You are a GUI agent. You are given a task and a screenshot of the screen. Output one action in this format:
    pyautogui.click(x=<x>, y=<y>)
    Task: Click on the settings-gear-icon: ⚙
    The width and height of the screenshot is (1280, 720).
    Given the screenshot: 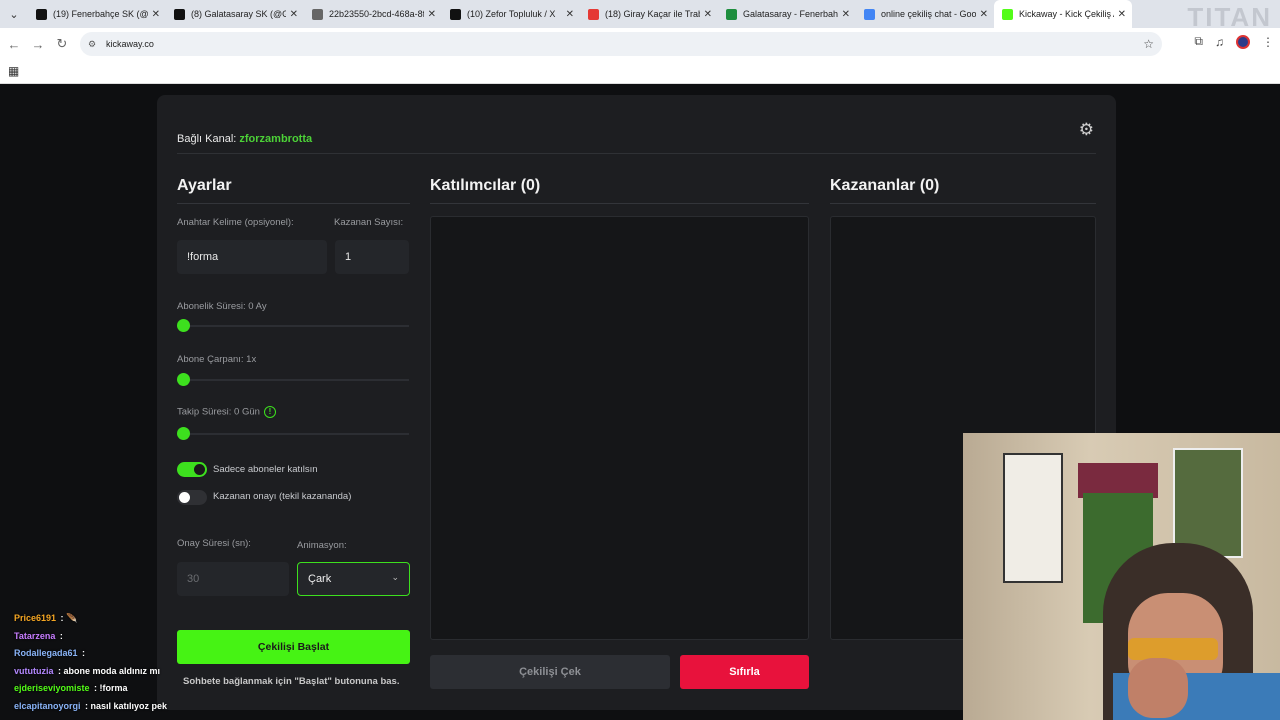 What is the action you would take?
    pyautogui.click(x=1086, y=130)
    